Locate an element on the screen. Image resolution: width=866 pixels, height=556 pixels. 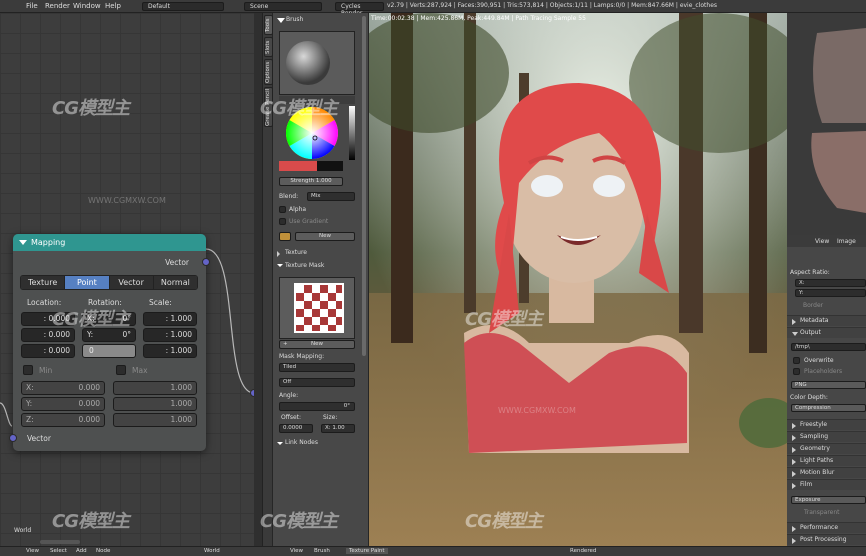
node-header: Mapping is located at coordinates (109, 242).